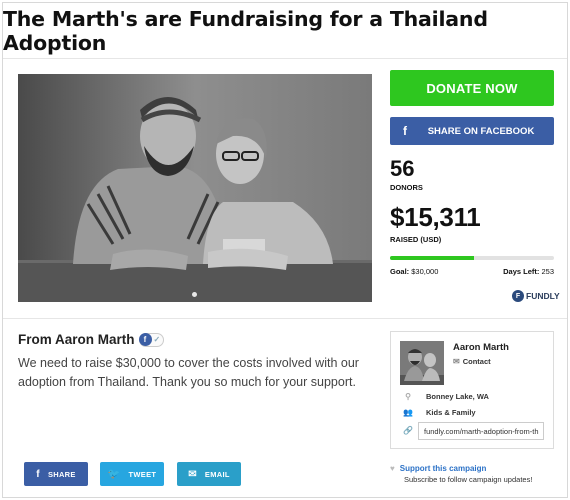 The width and height of the screenshot is (570, 500). I want to click on email-label: EMAIL, so click(217, 474).